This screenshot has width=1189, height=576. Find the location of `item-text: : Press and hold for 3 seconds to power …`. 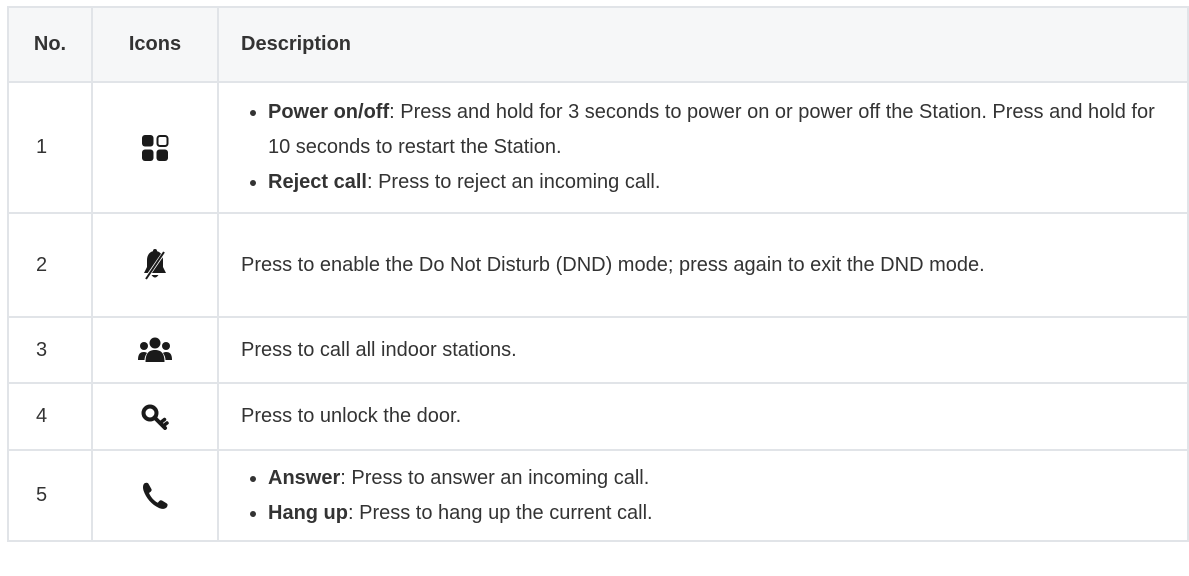

item-text: : Press and hold for 3 seconds to power … is located at coordinates (711, 129).